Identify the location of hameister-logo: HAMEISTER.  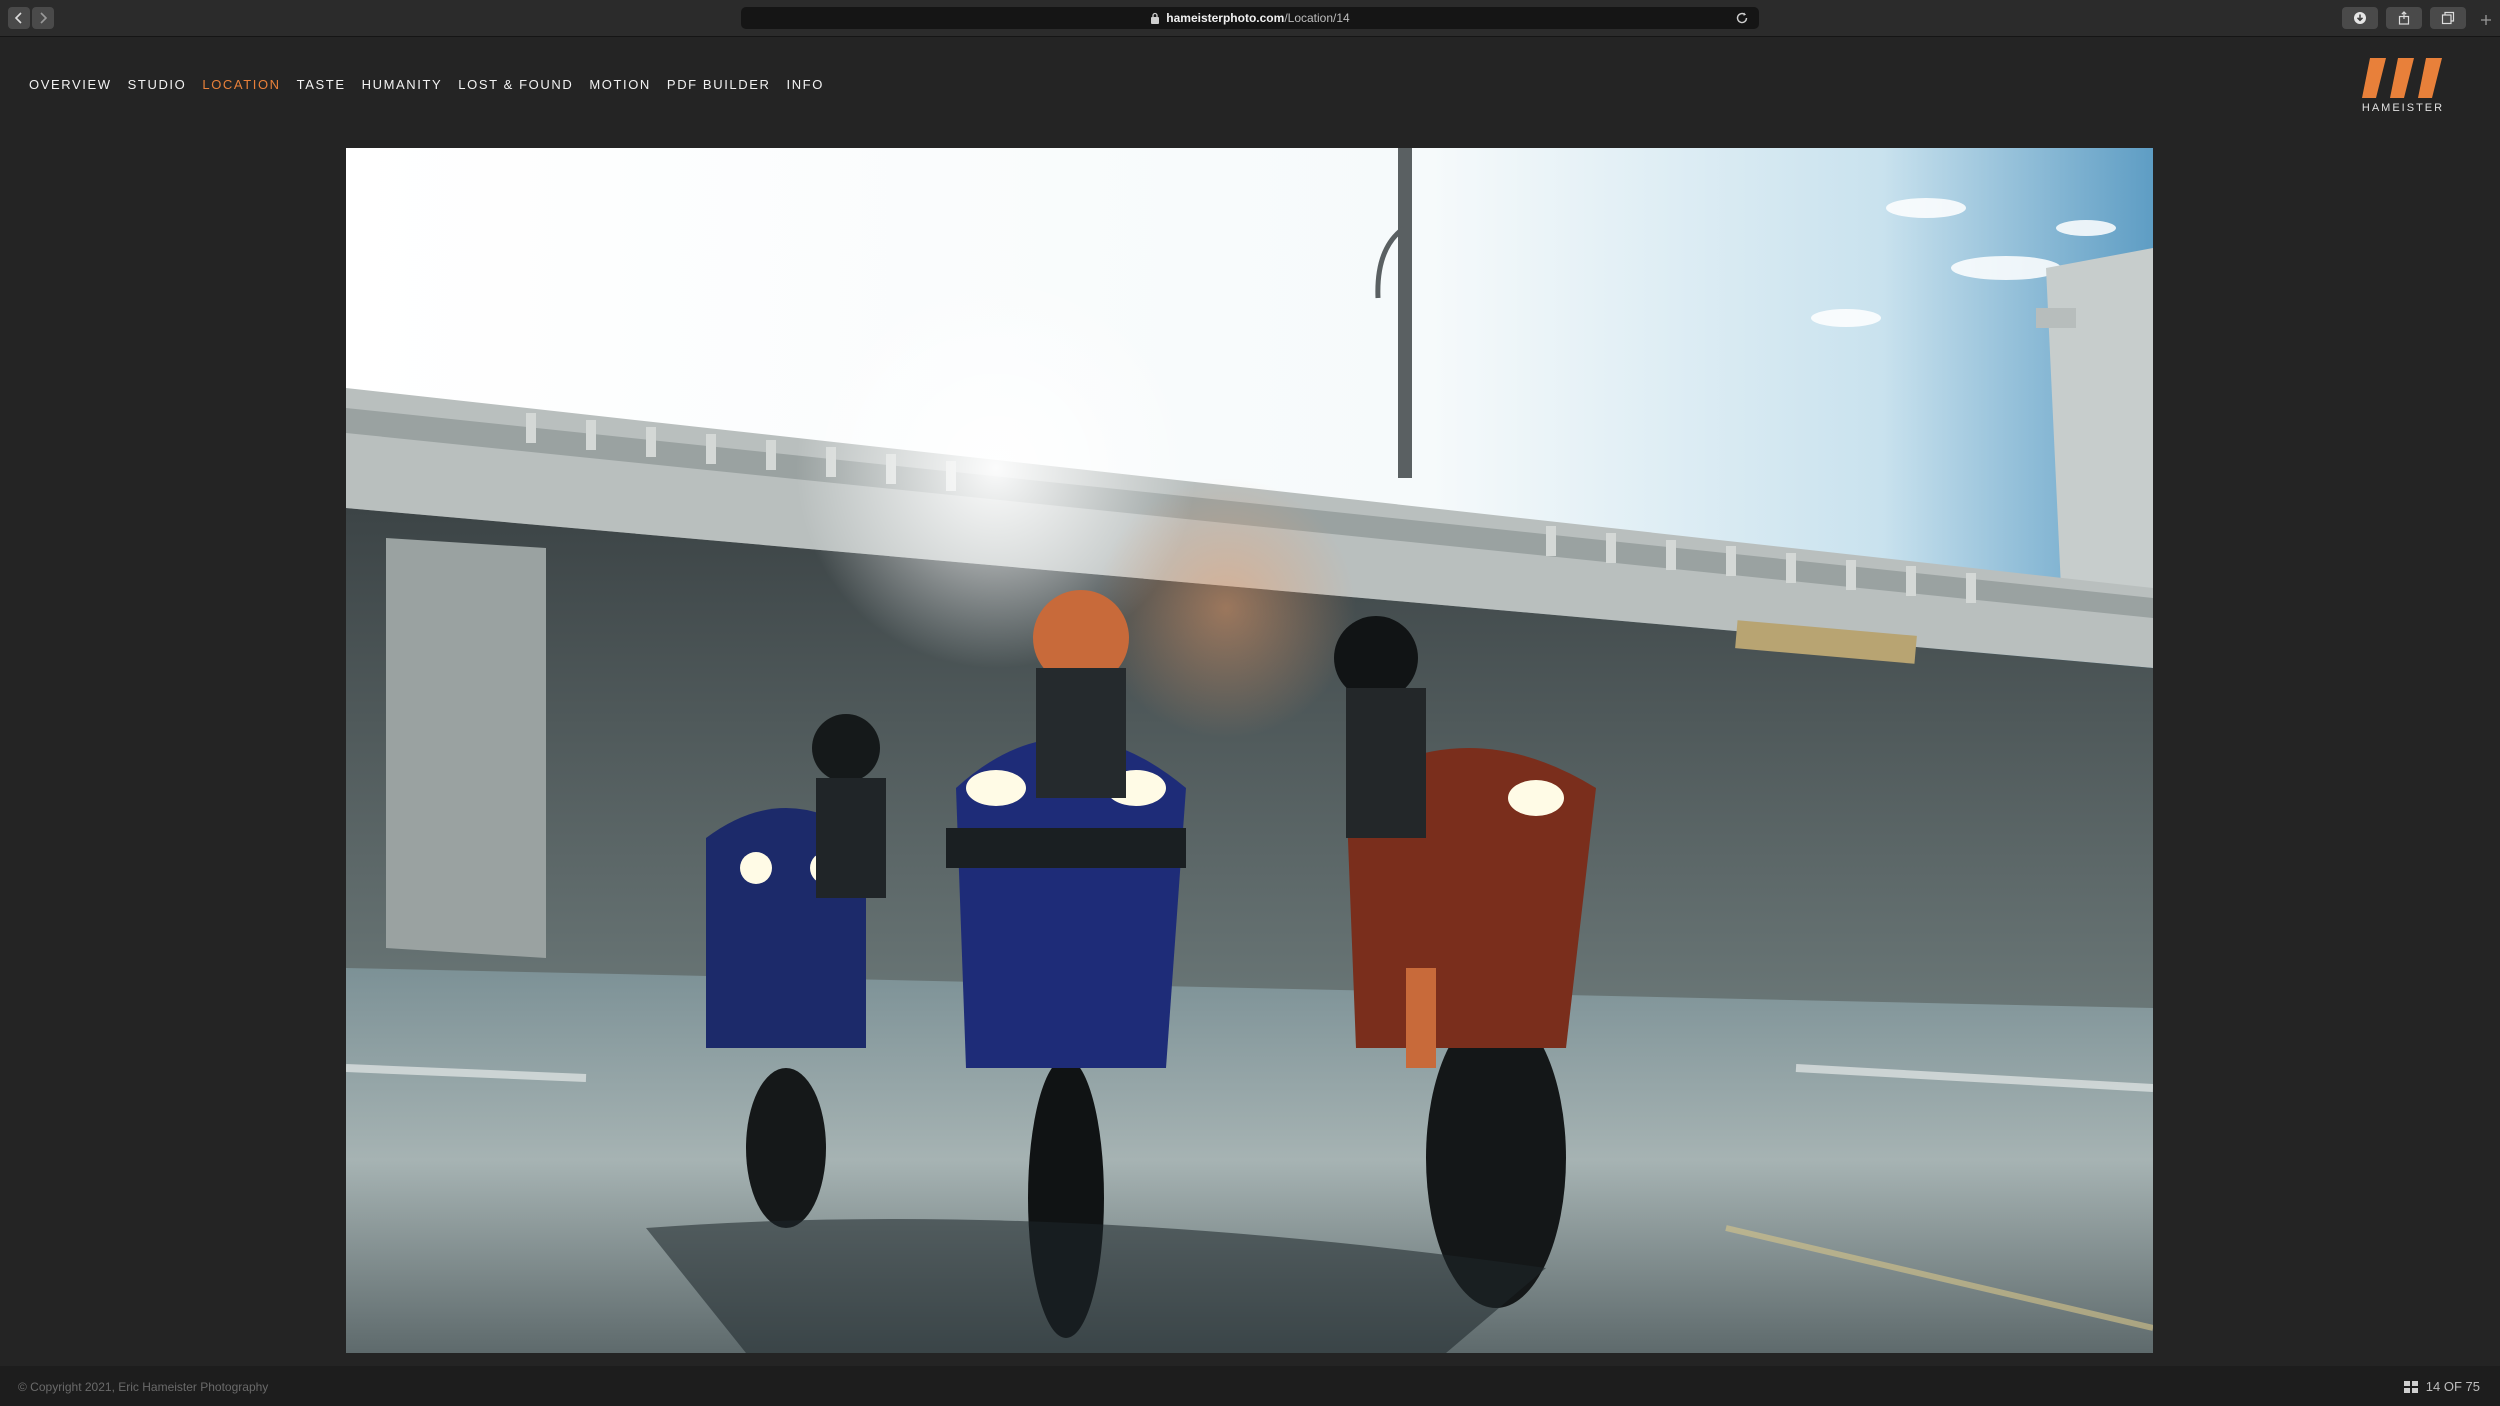
(2403, 87).